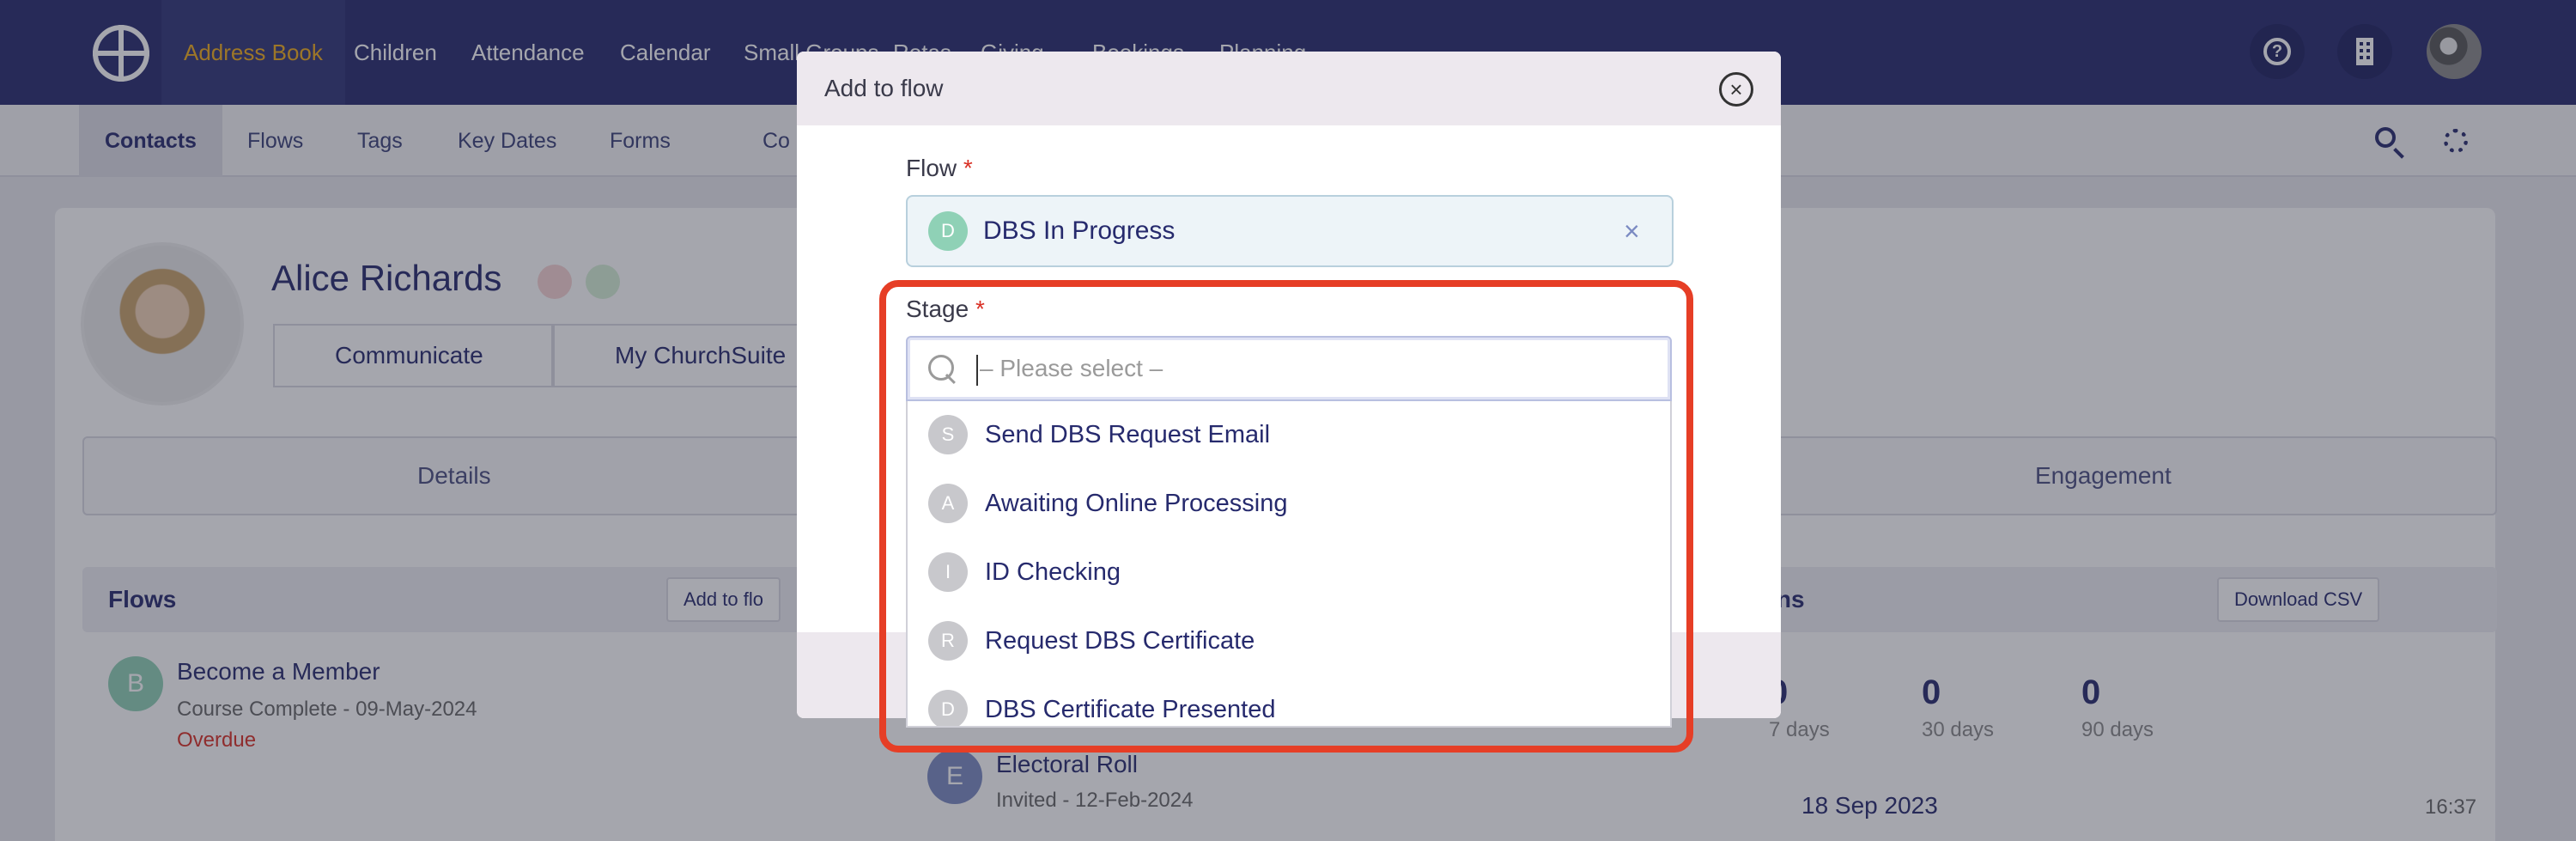  Describe the element at coordinates (948, 231) in the screenshot. I see `flow-option-avatar: D` at that location.